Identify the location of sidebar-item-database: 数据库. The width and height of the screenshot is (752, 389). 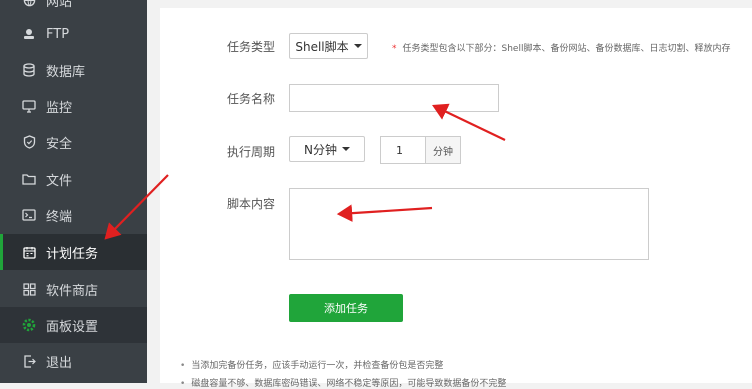
(73, 70).